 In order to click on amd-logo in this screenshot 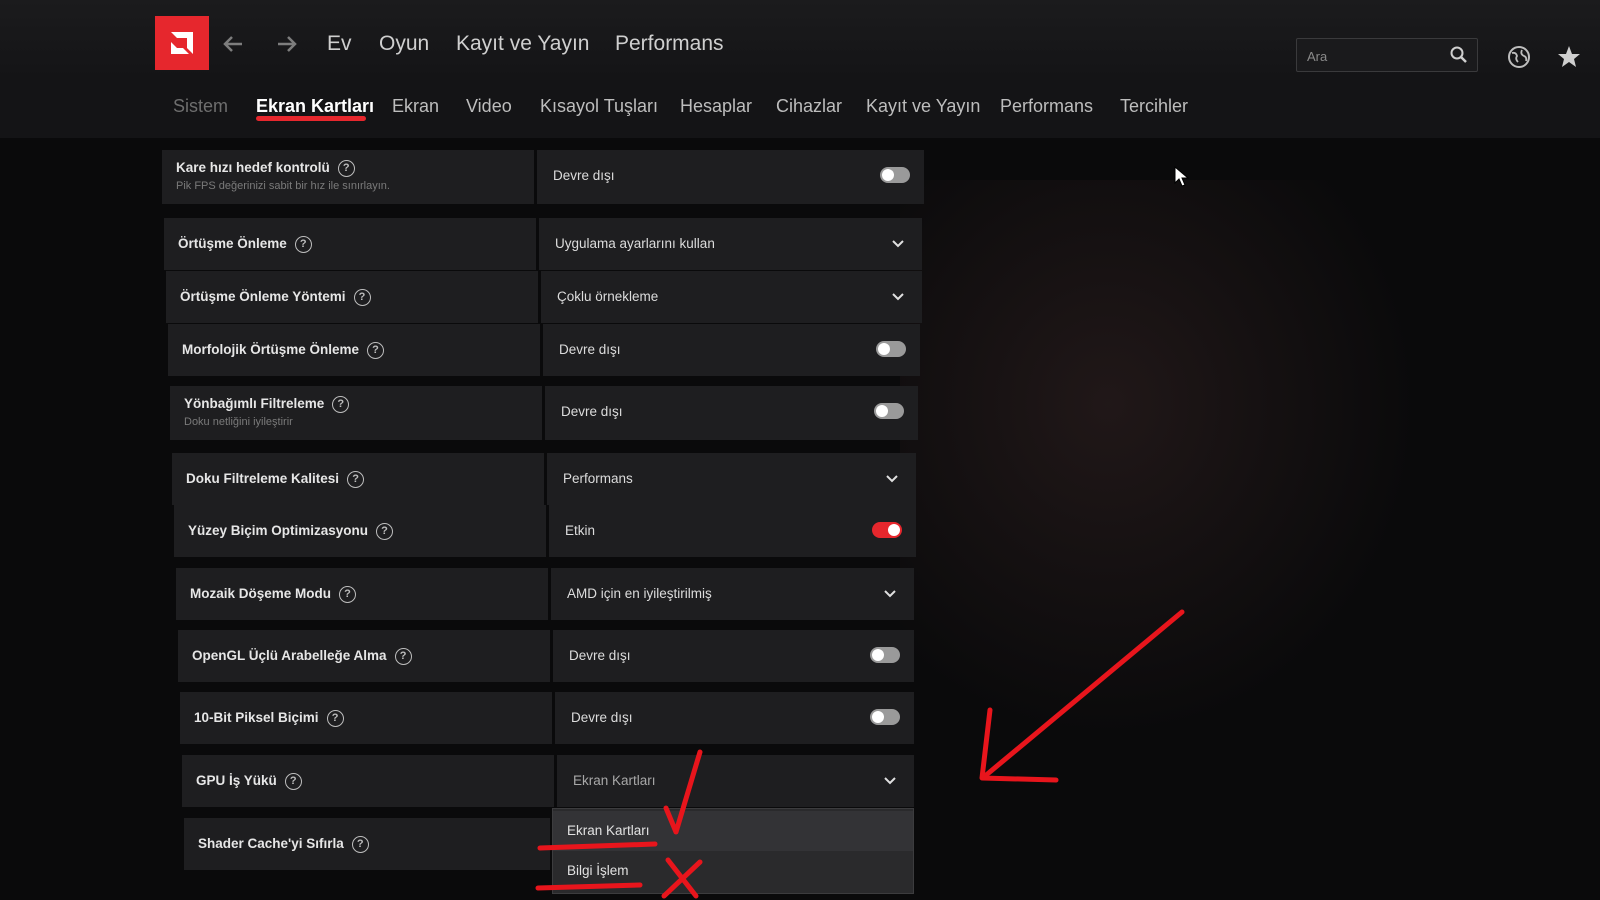, I will do `click(182, 43)`.